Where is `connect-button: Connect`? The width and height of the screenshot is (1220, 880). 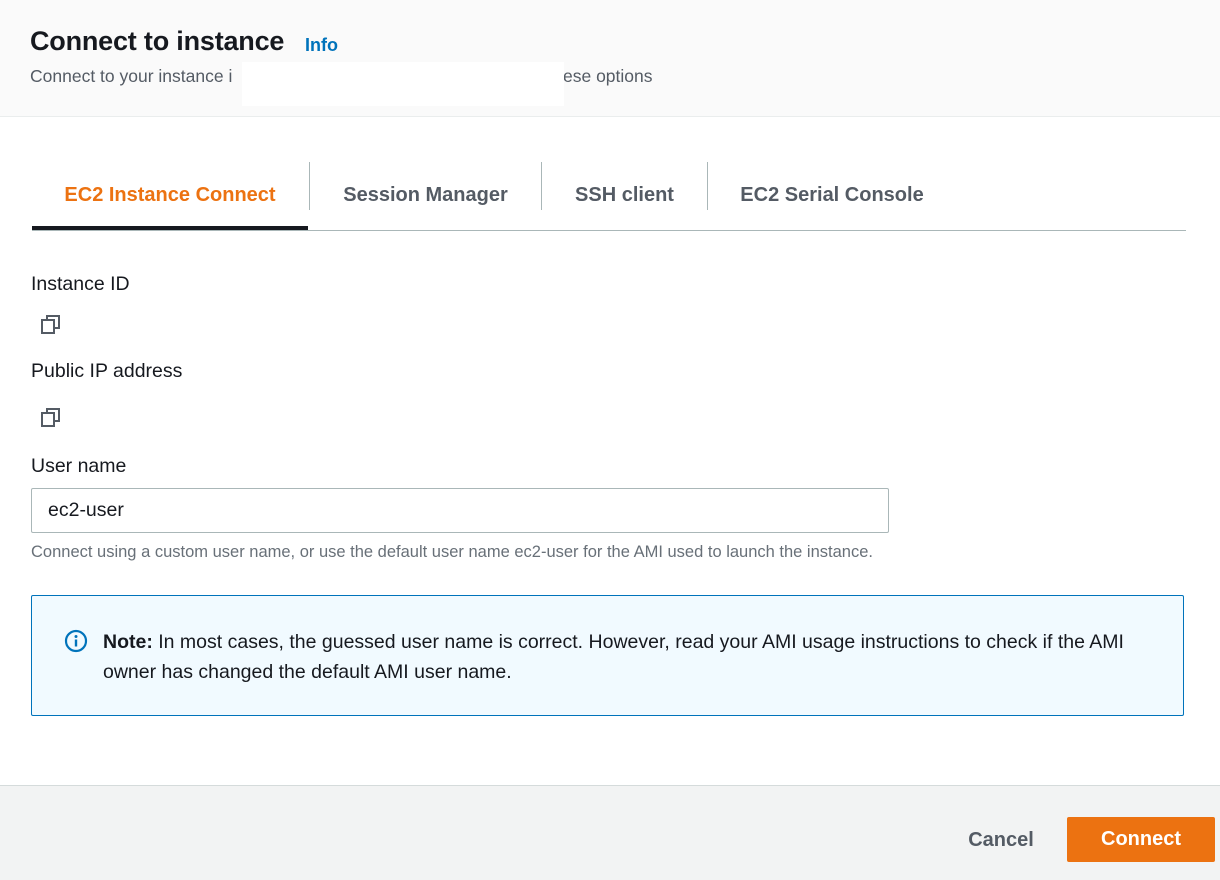
connect-button: Connect is located at coordinates (1141, 839).